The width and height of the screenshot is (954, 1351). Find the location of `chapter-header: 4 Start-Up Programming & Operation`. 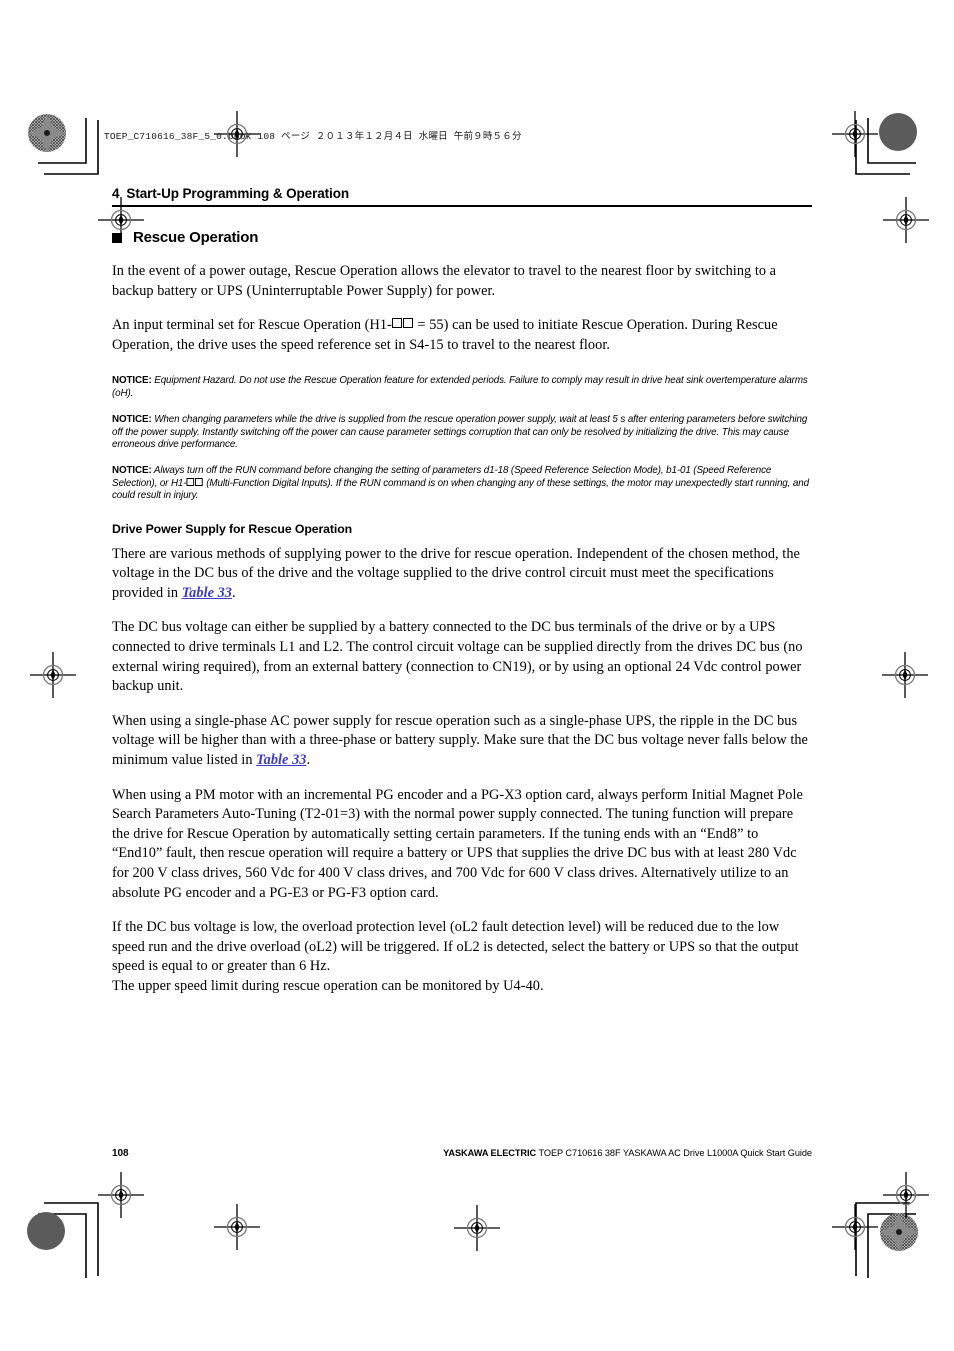

chapter-header: 4 Start-Up Programming & Operation is located at coordinates (462, 195).